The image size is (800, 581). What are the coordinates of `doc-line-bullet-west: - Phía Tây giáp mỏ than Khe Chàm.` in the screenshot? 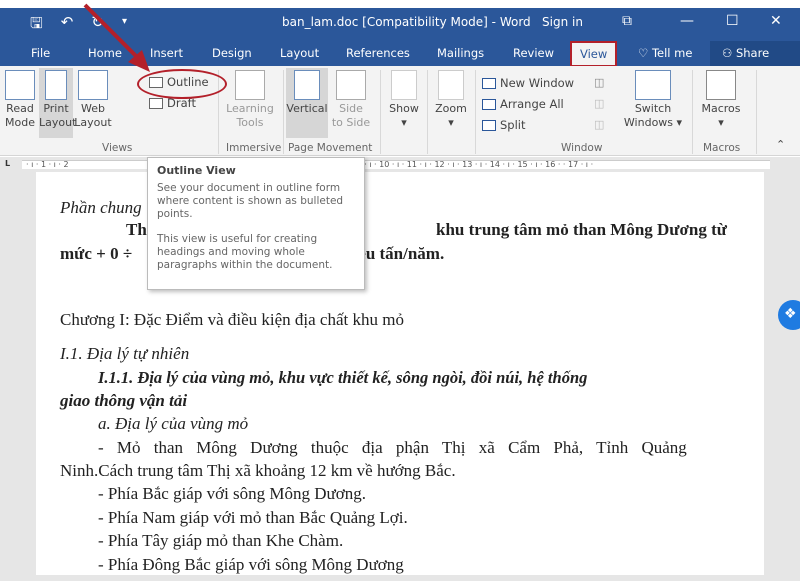 It's located at (221, 540).